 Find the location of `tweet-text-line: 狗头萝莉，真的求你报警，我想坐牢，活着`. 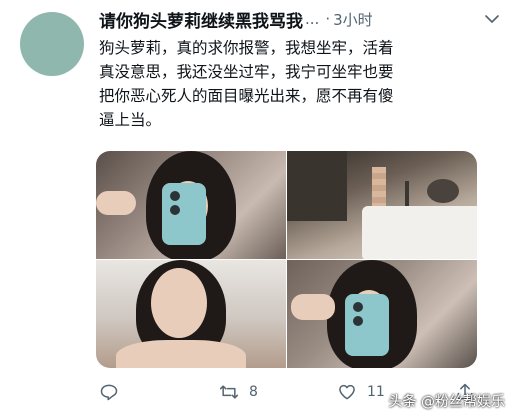

tweet-text-line: 狗头萝莉，真的求你报警，我想坐牢，活着 is located at coordinates (246, 48).